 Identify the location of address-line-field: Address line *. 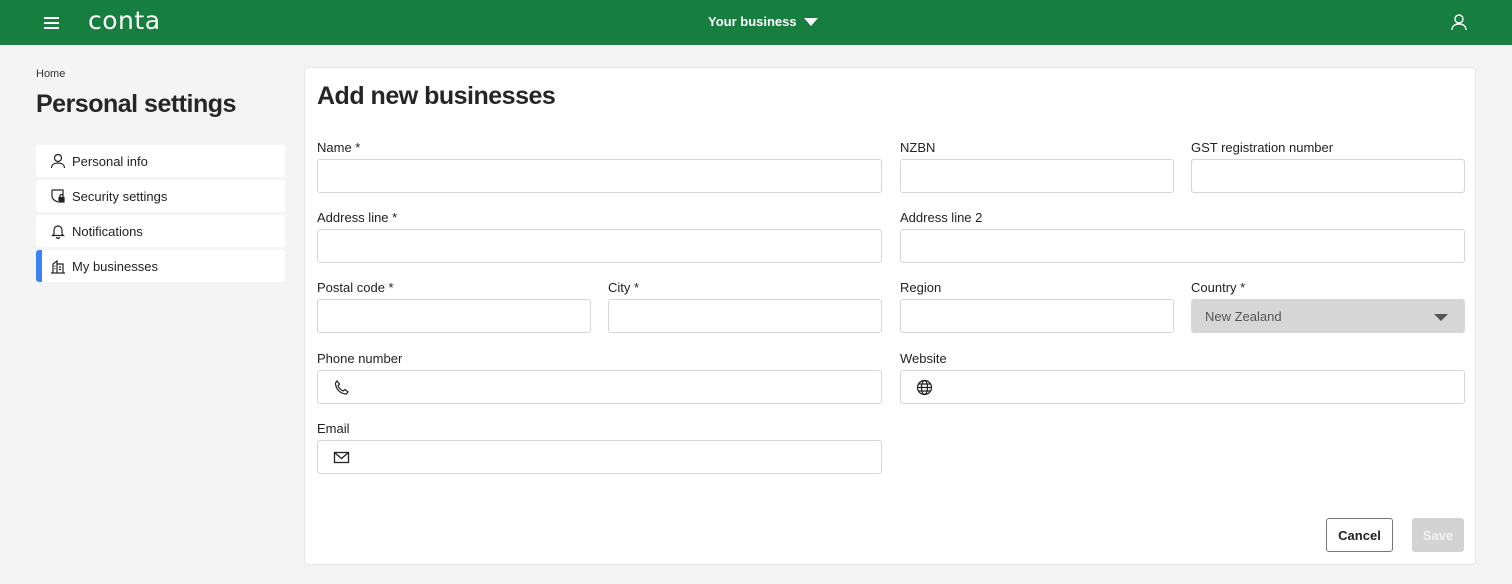
(599, 236).